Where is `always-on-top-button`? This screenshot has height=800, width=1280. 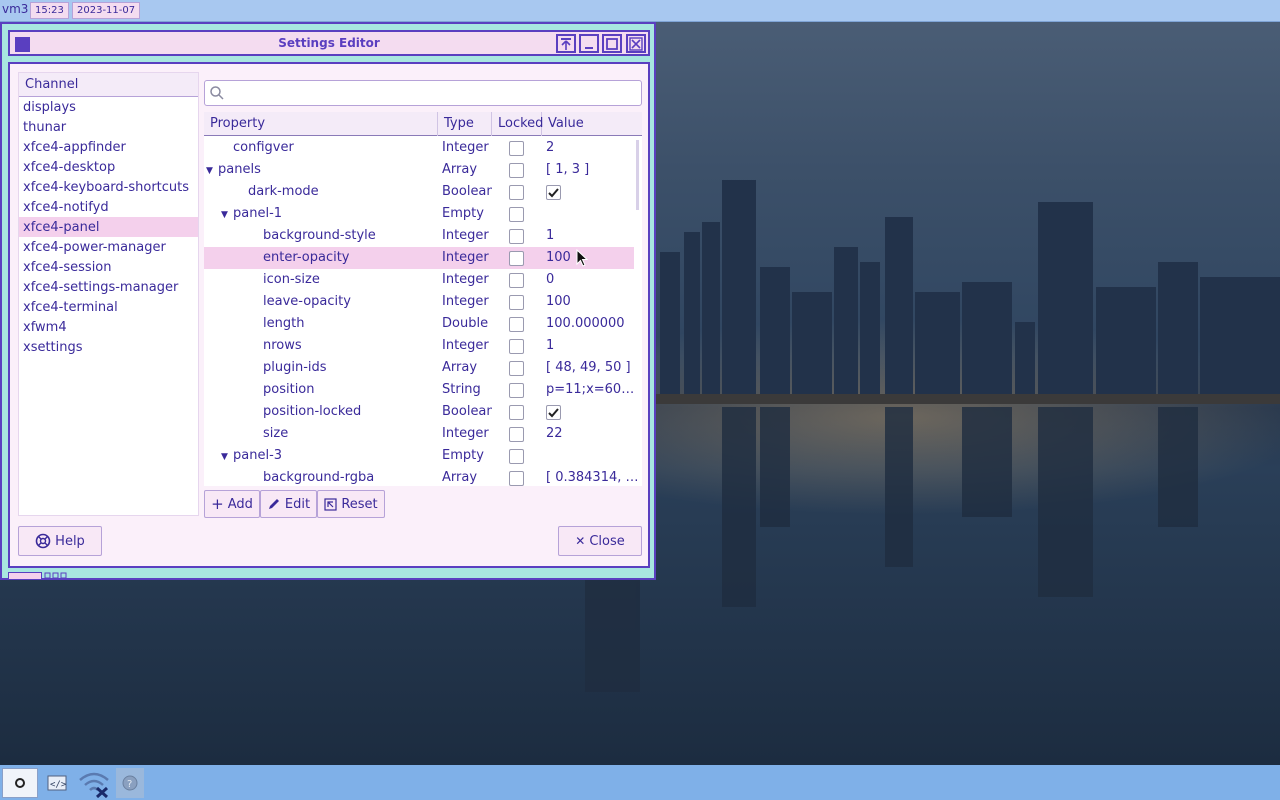
always-on-top-button is located at coordinates (566, 43).